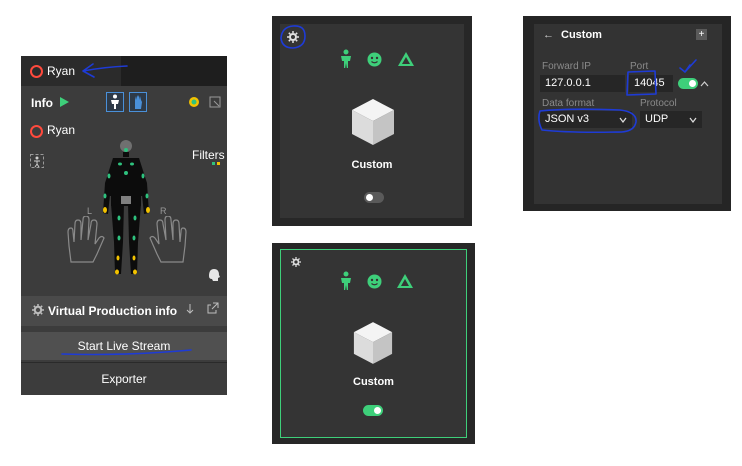 The width and height of the screenshot is (742, 466). What do you see at coordinates (373, 410) in the screenshot?
I see `stream-toggle-on` at bounding box center [373, 410].